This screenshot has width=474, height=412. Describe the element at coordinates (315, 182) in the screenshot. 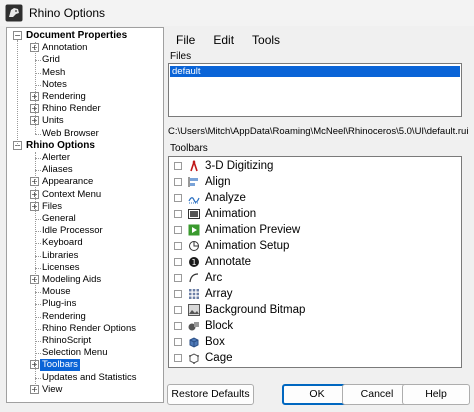

I see `toolbar-row: Align` at that location.